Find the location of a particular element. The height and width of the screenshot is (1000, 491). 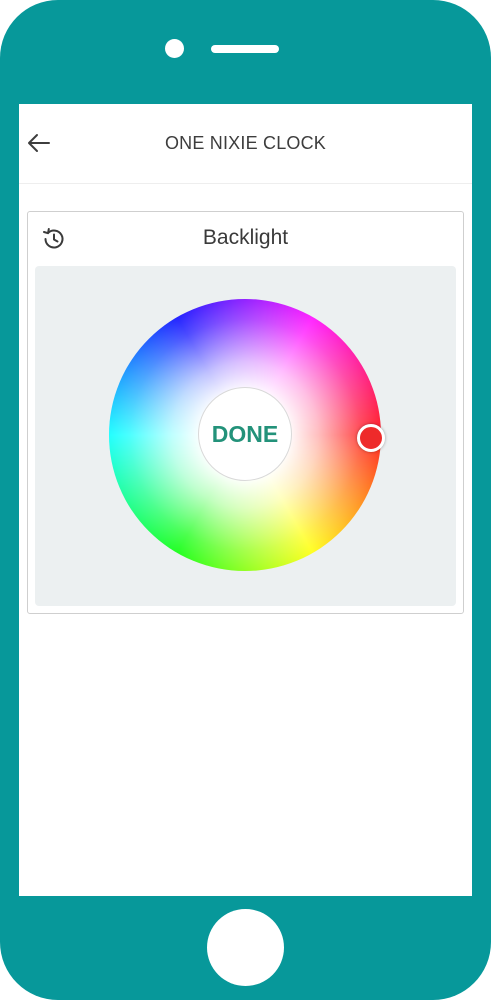

page-title: ONE NIXIE CLOCK is located at coordinates (245, 143).